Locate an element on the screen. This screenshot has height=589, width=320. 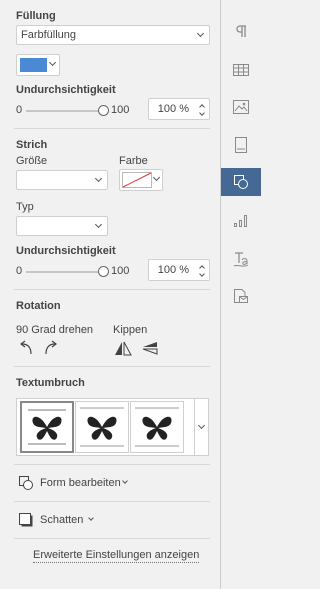
no-color-swatch-icon is located at coordinates (137, 180).